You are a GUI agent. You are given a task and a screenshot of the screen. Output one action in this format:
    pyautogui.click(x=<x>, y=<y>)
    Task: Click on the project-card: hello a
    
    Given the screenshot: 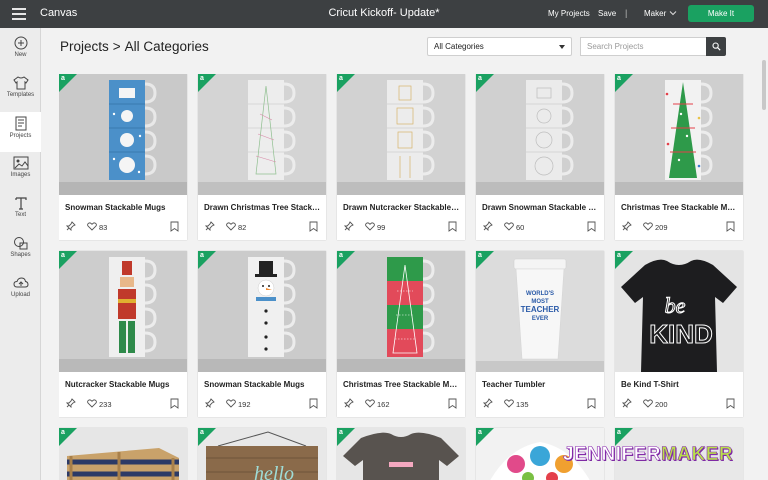 What is the action you would take?
    pyautogui.click(x=262, y=454)
    